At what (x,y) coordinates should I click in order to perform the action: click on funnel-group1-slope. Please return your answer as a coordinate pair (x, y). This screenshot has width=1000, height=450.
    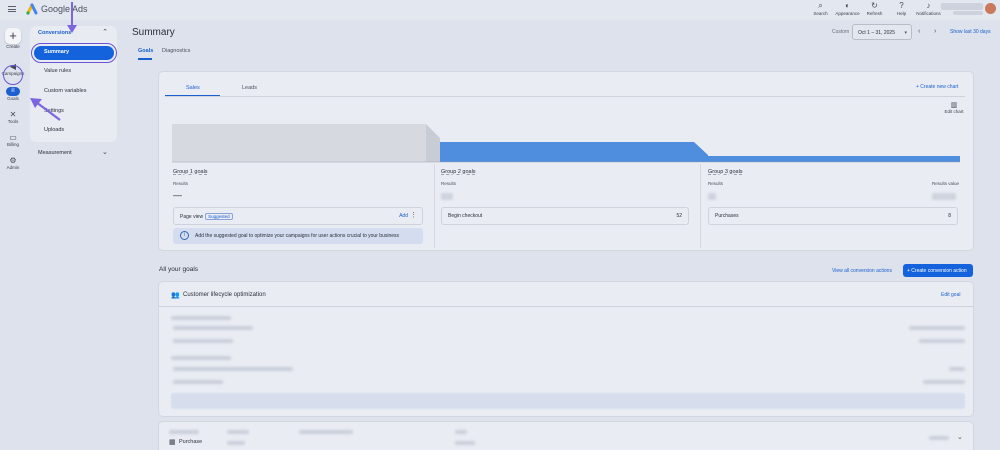
    Looking at the image, I should click on (433, 143).